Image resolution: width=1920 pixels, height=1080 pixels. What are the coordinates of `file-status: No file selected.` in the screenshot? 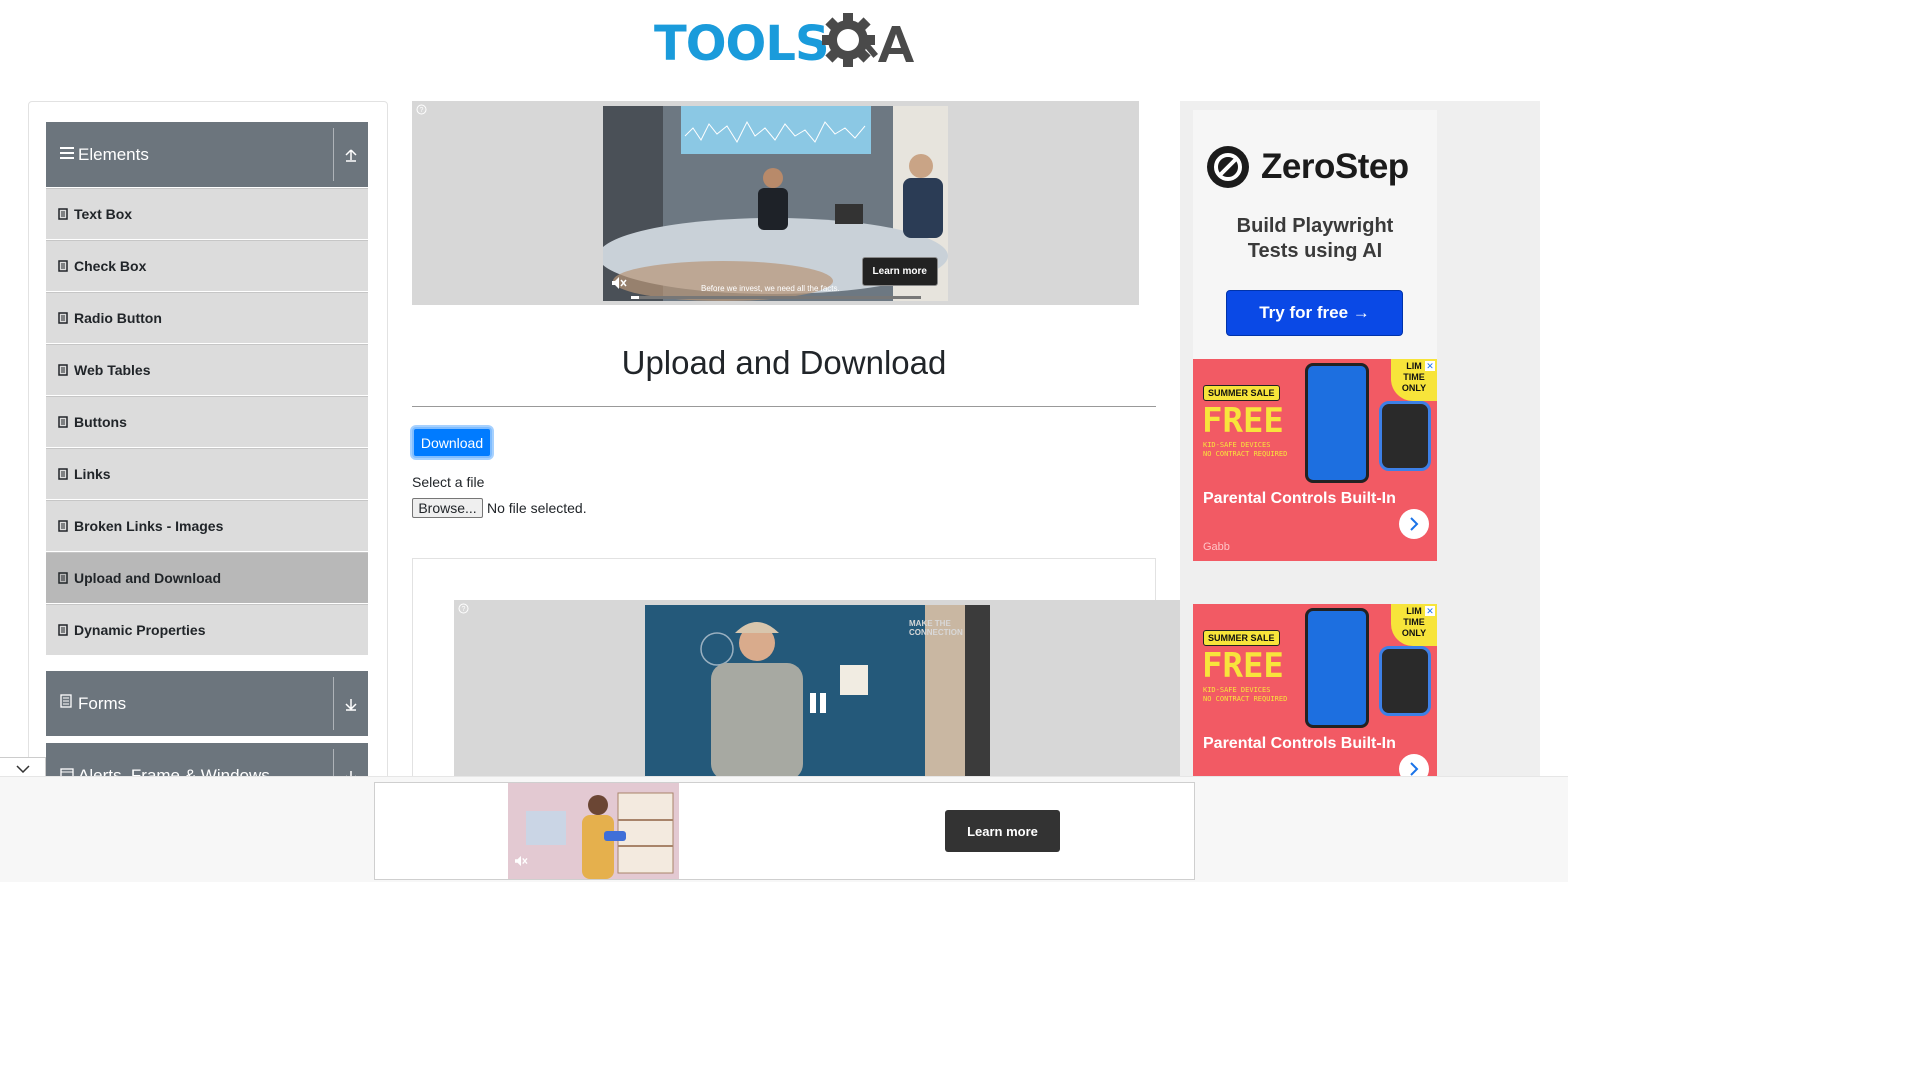 It's located at (537, 508).